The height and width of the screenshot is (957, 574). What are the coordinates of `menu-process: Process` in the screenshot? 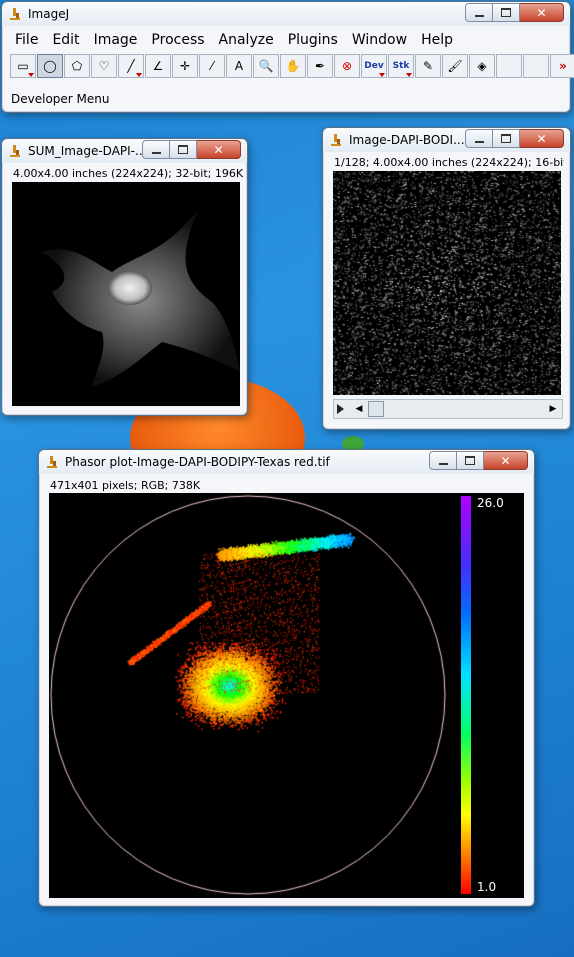 It's located at (177, 40).